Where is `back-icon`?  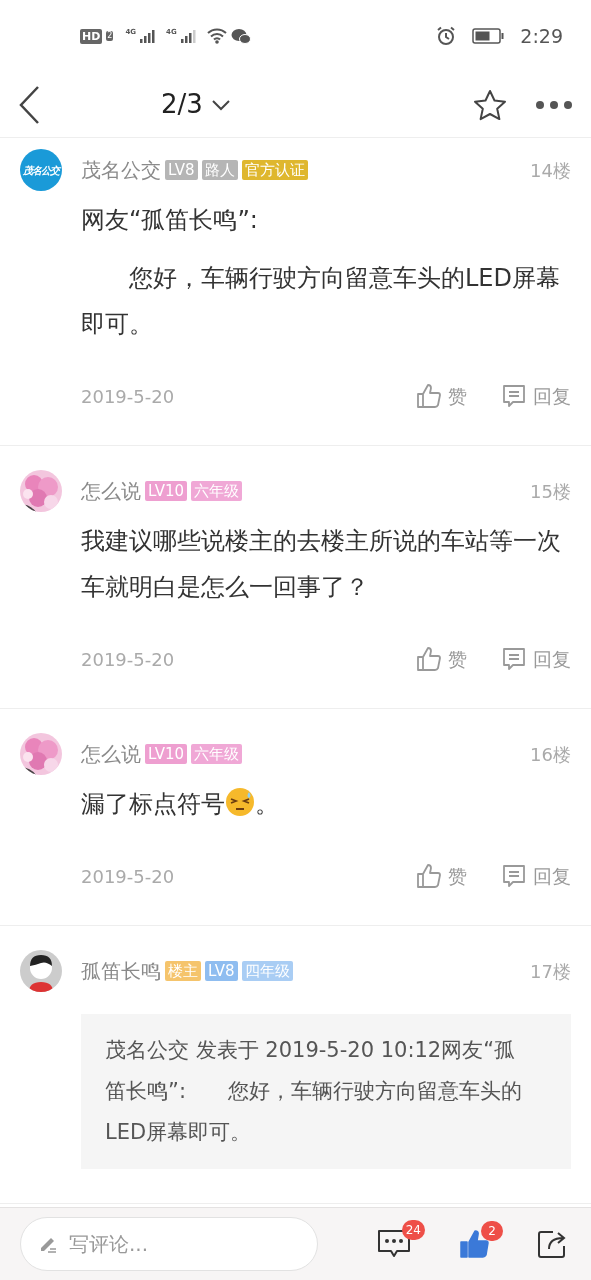 back-icon is located at coordinates (29, 104).